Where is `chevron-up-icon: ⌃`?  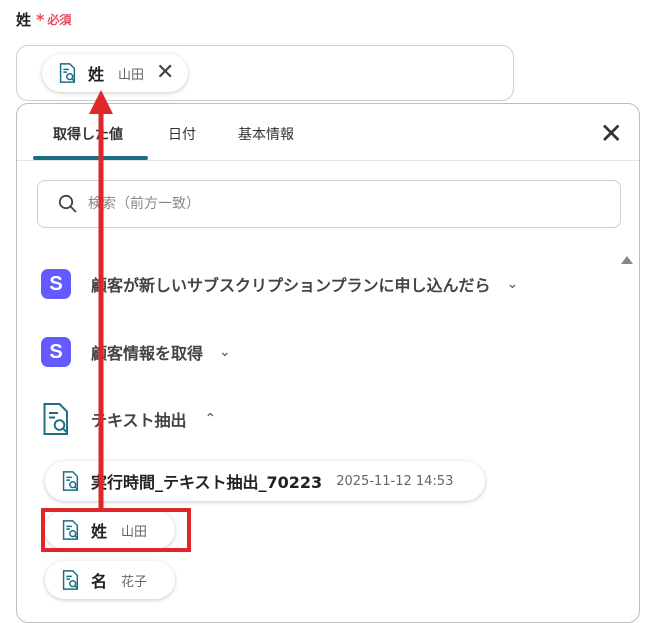 chevron-up-icon: ⌃ is located at coordinates (210, 419).